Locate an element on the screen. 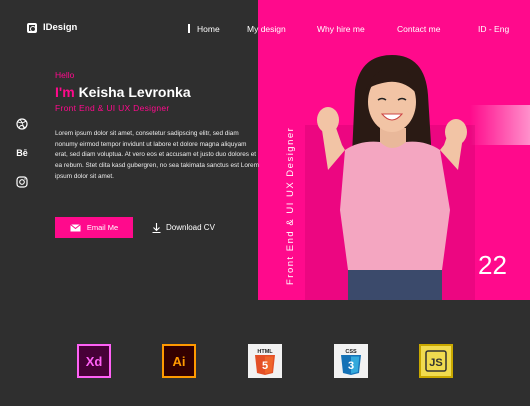 The height and width of the screenshot is (406, 530). adobe-xd-icon: Xd is located at coordinates (94, 361).